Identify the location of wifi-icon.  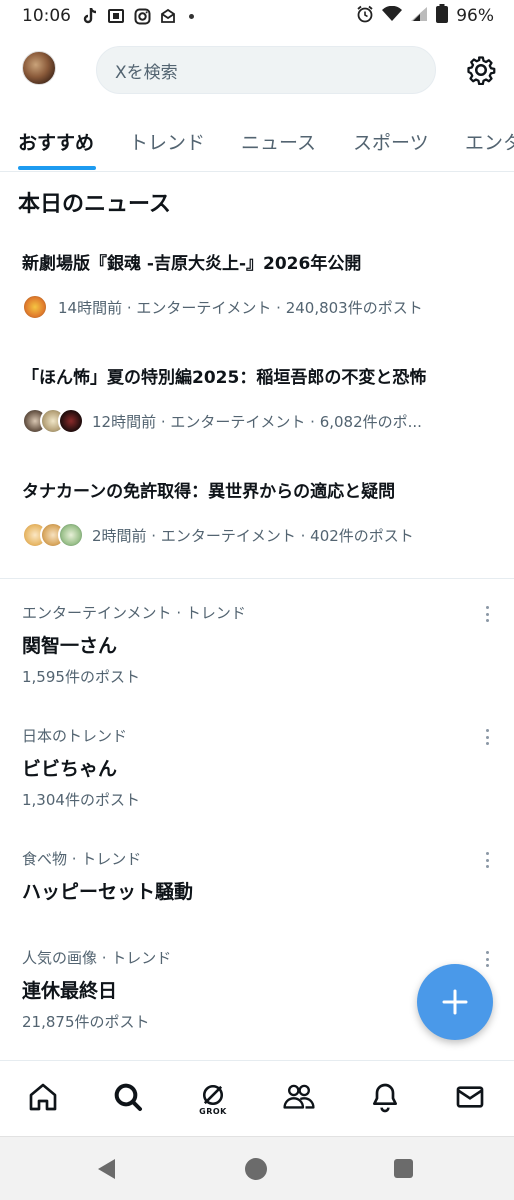
(392, 16).